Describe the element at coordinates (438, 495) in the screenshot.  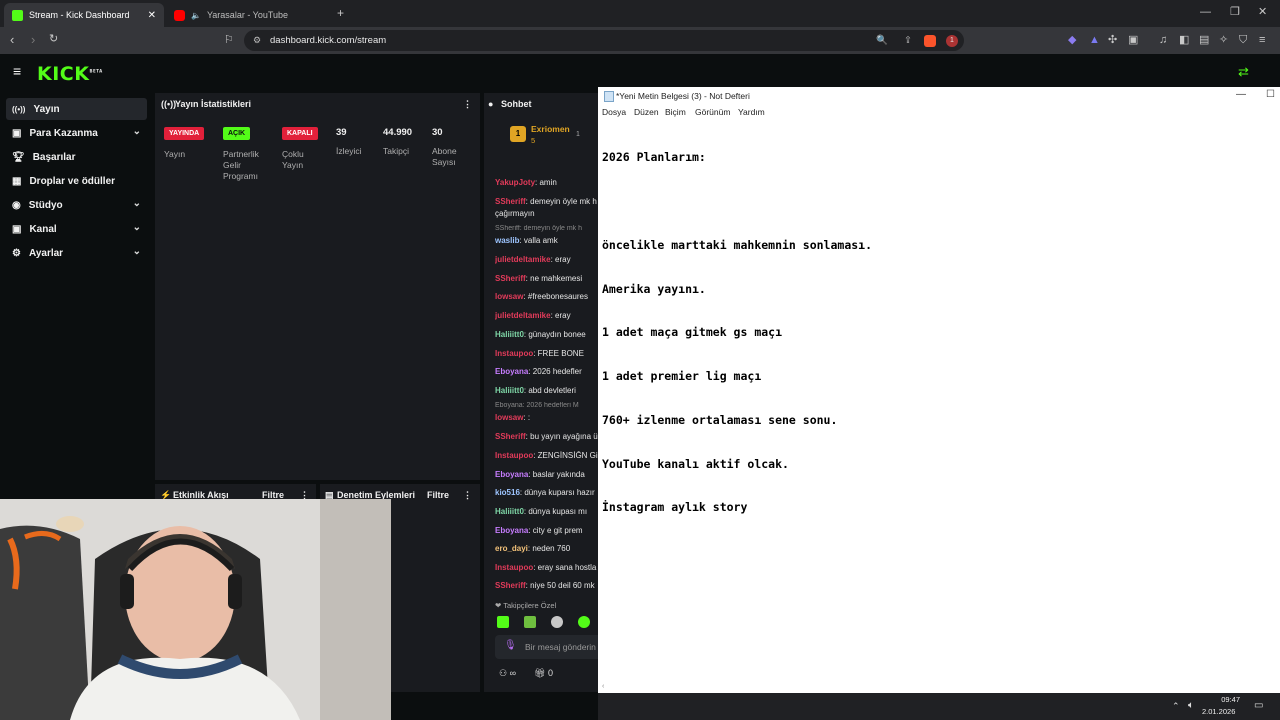
I see `filter-button: Filtre` at that location.